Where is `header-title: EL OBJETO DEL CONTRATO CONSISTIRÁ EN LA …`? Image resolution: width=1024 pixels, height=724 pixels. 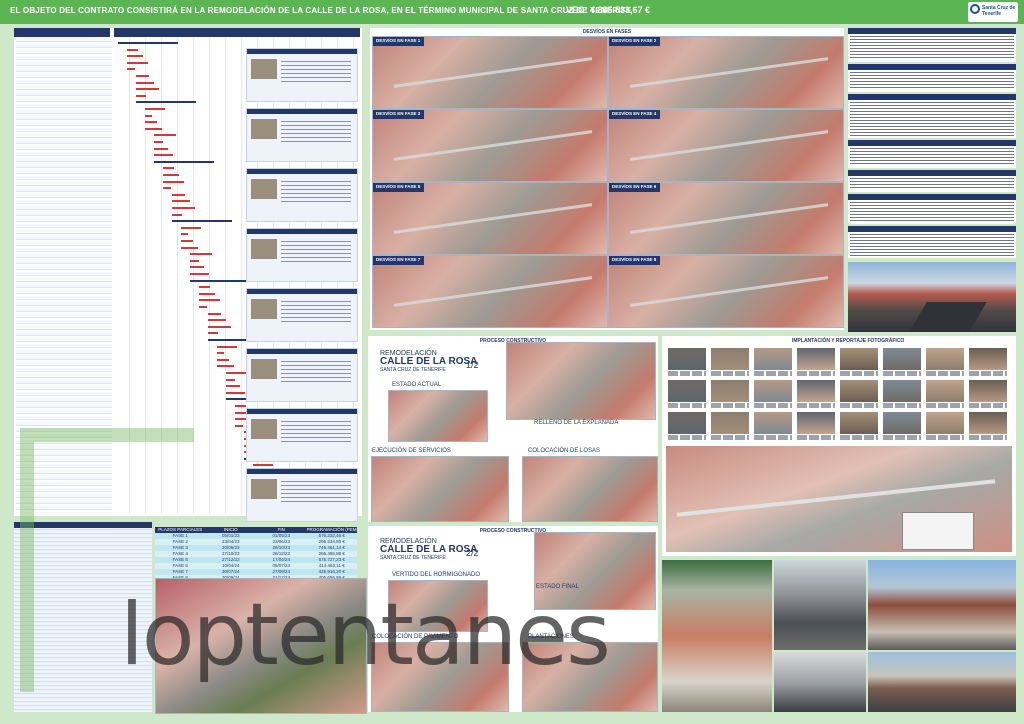 header-title: EL OBJETO DEL CONTRATO CONSISTIRÁ EN LA … is located at coordinates (321, 10).